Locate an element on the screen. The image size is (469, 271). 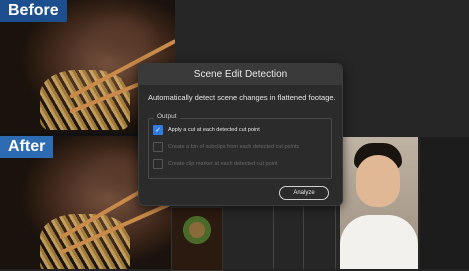
dark-clip-thumbnail is located at coordinates (444, 203).